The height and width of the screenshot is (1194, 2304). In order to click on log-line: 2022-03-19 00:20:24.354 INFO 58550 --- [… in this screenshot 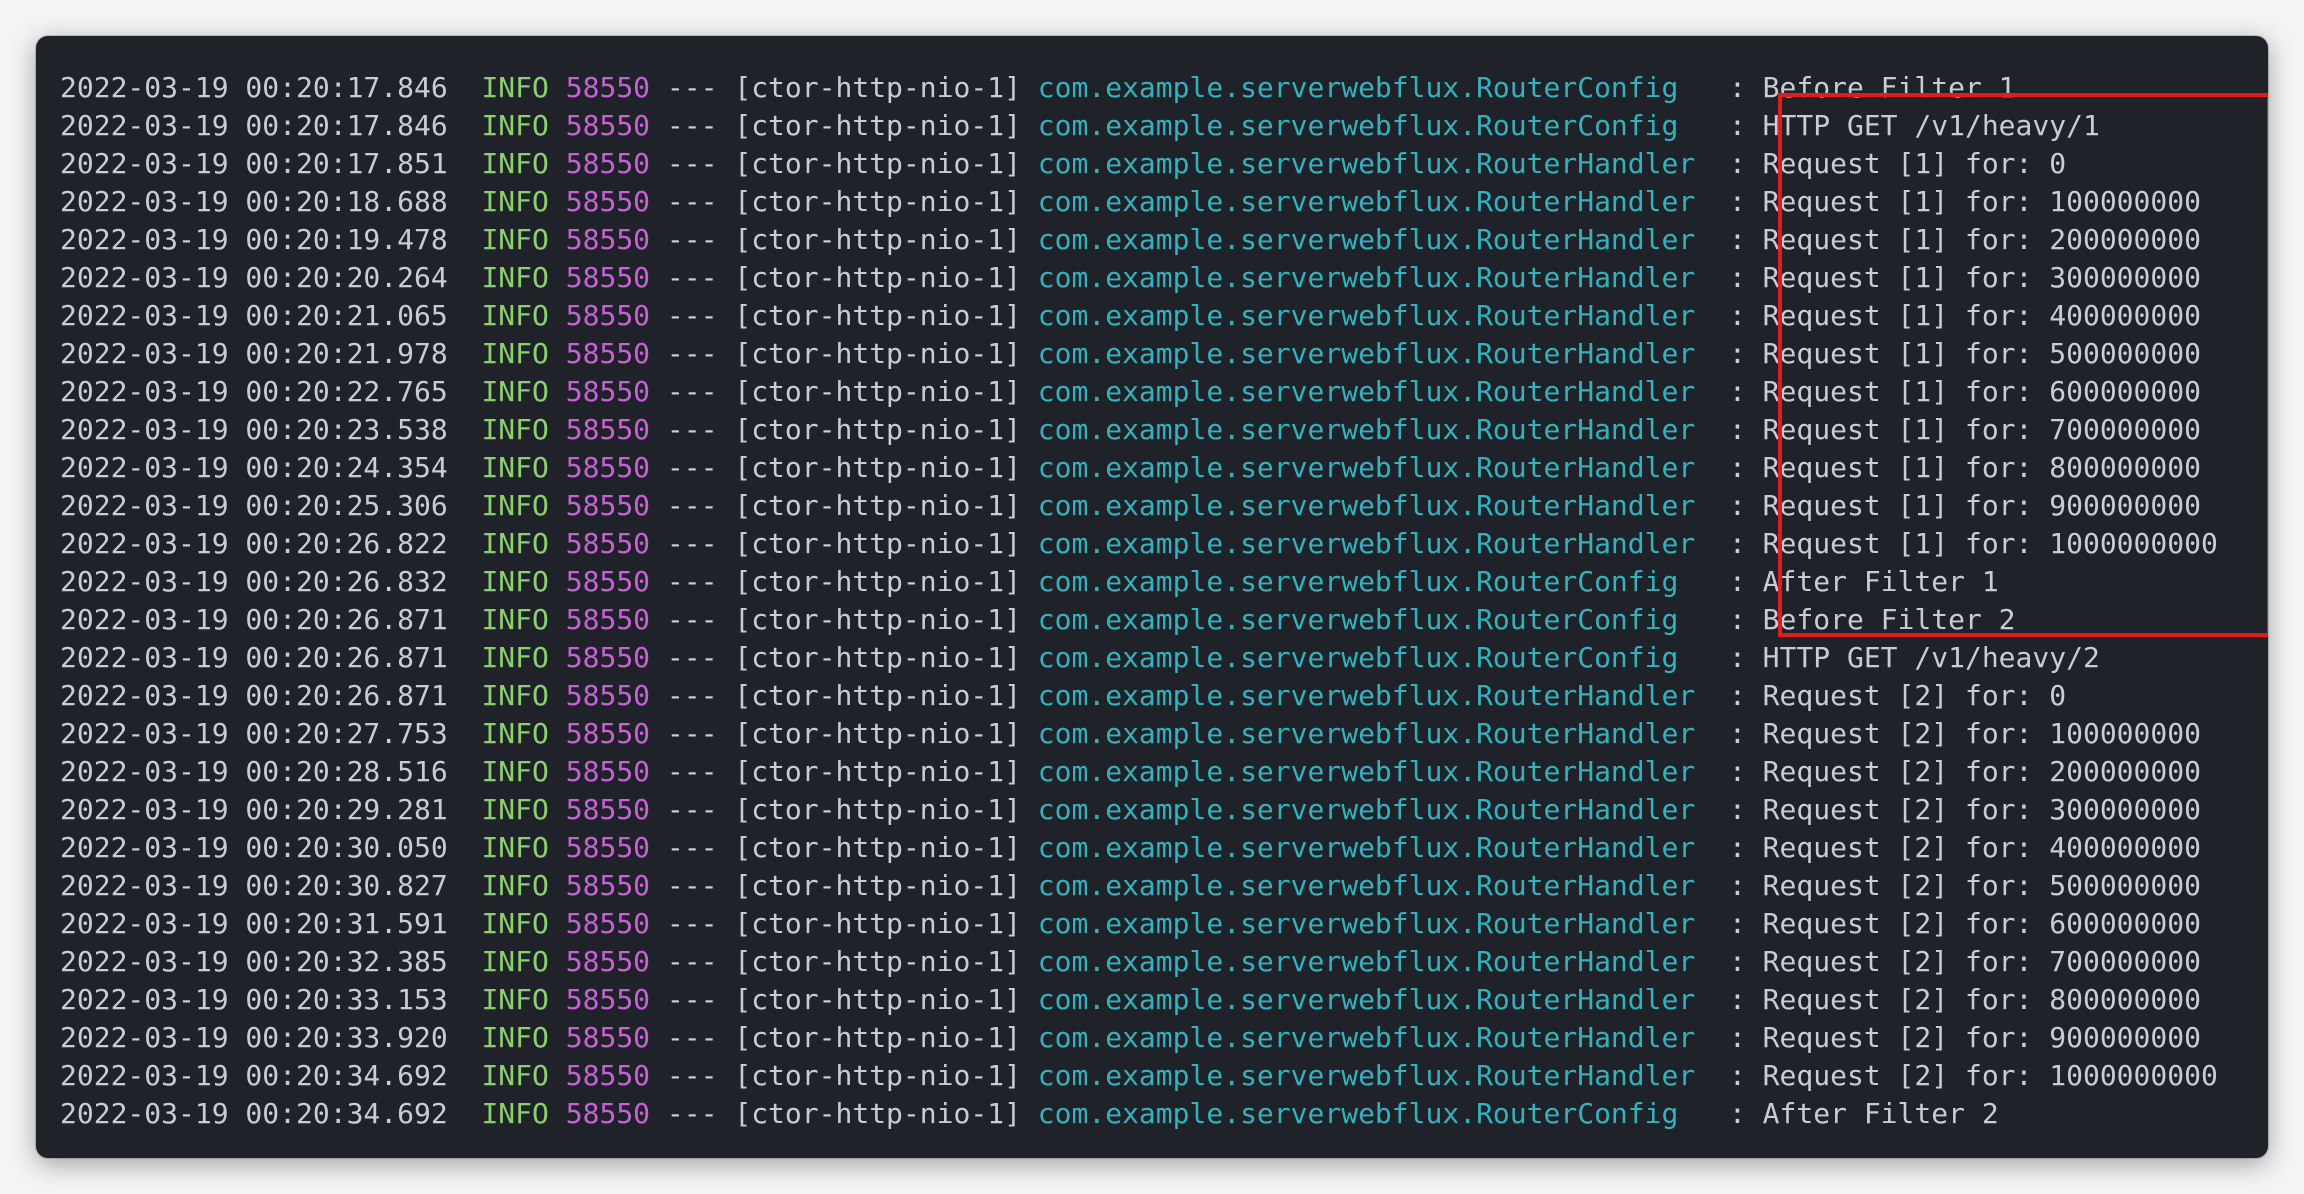, I will do `click(1139, 468)`.